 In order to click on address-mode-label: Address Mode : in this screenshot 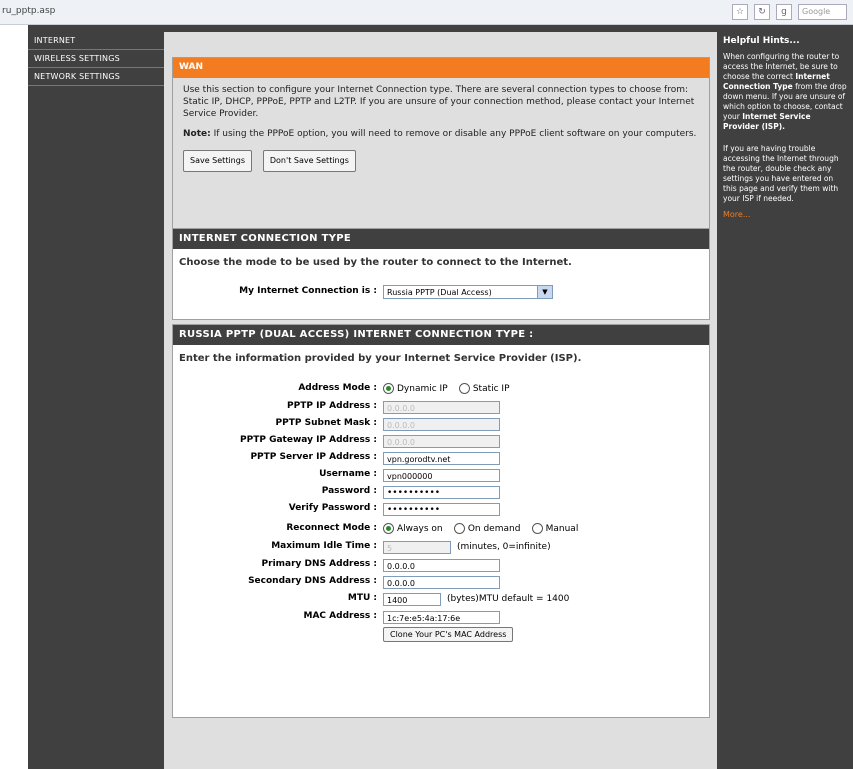, I will do `click(337, 388)`.